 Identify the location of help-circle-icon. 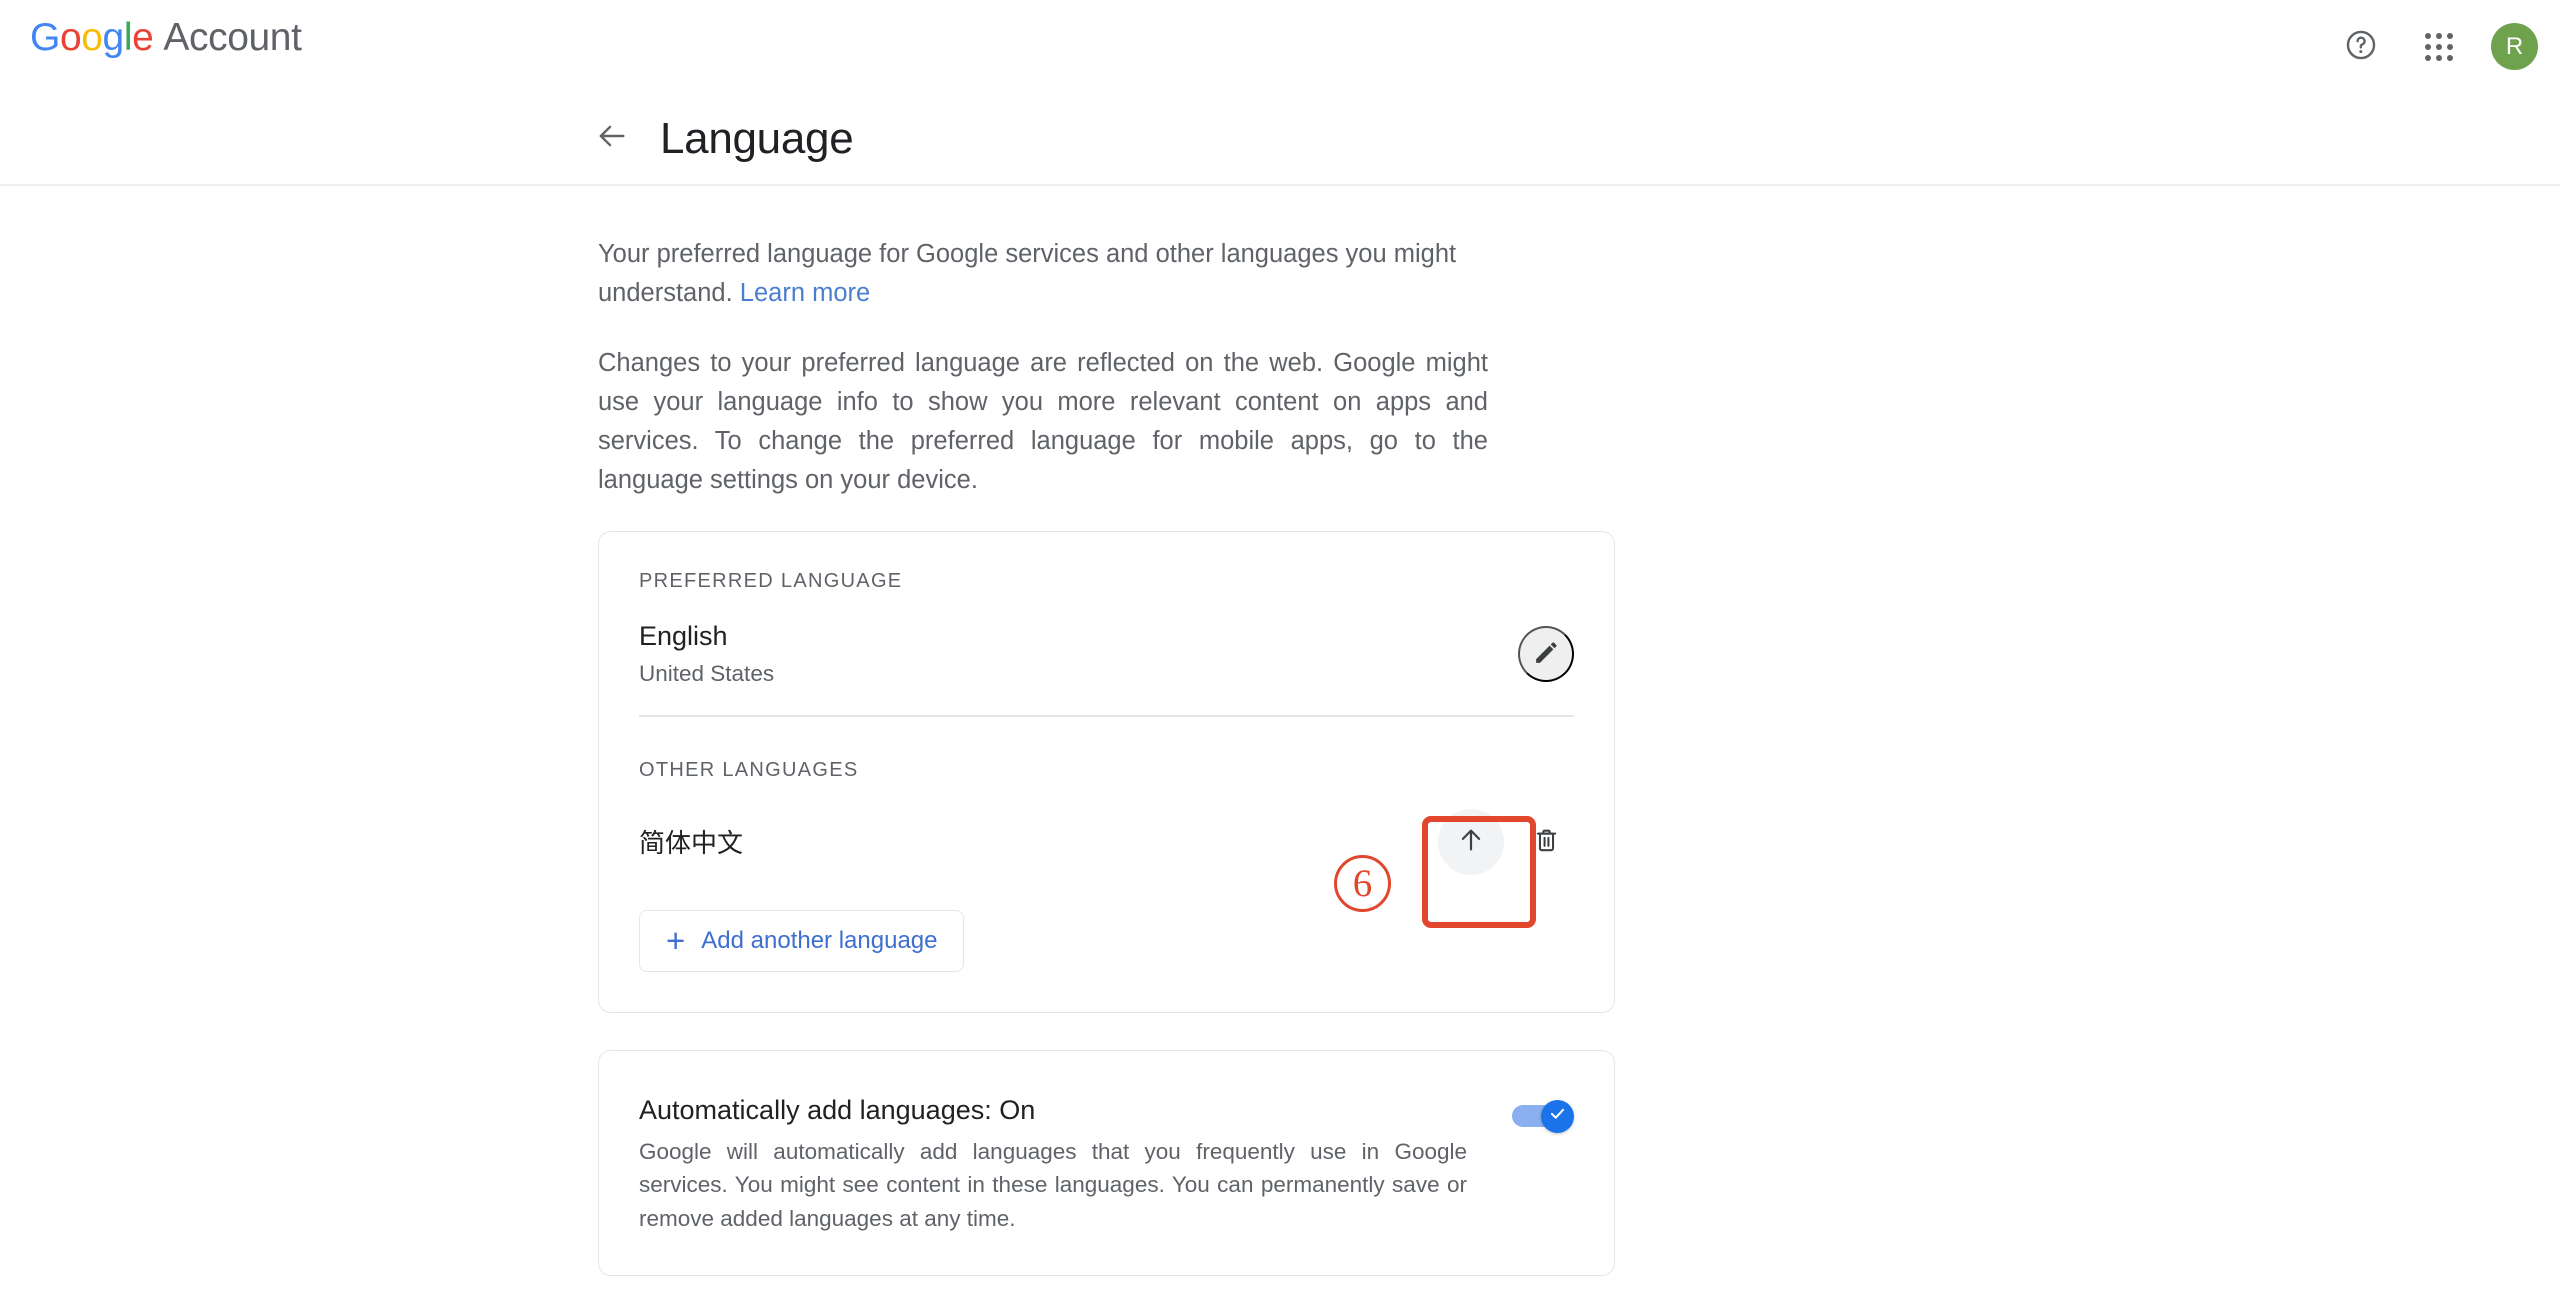
(2361, 46).